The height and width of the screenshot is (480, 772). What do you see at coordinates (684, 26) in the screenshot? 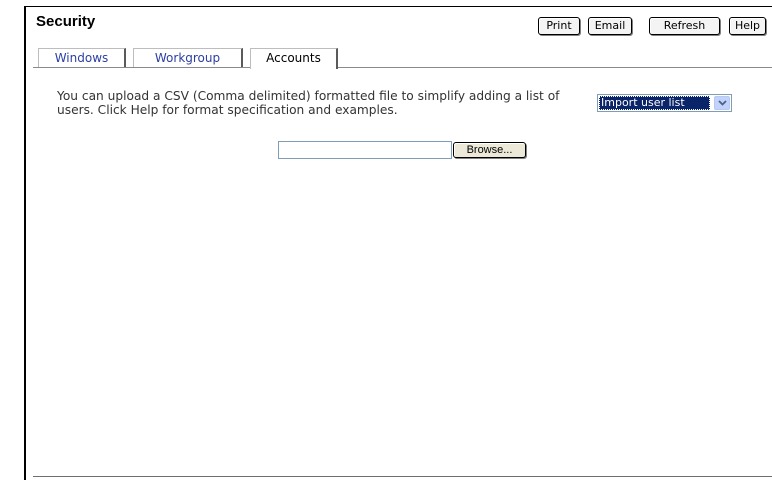
I see `refresh-button: Refresh` at bounding box center [684, 26].